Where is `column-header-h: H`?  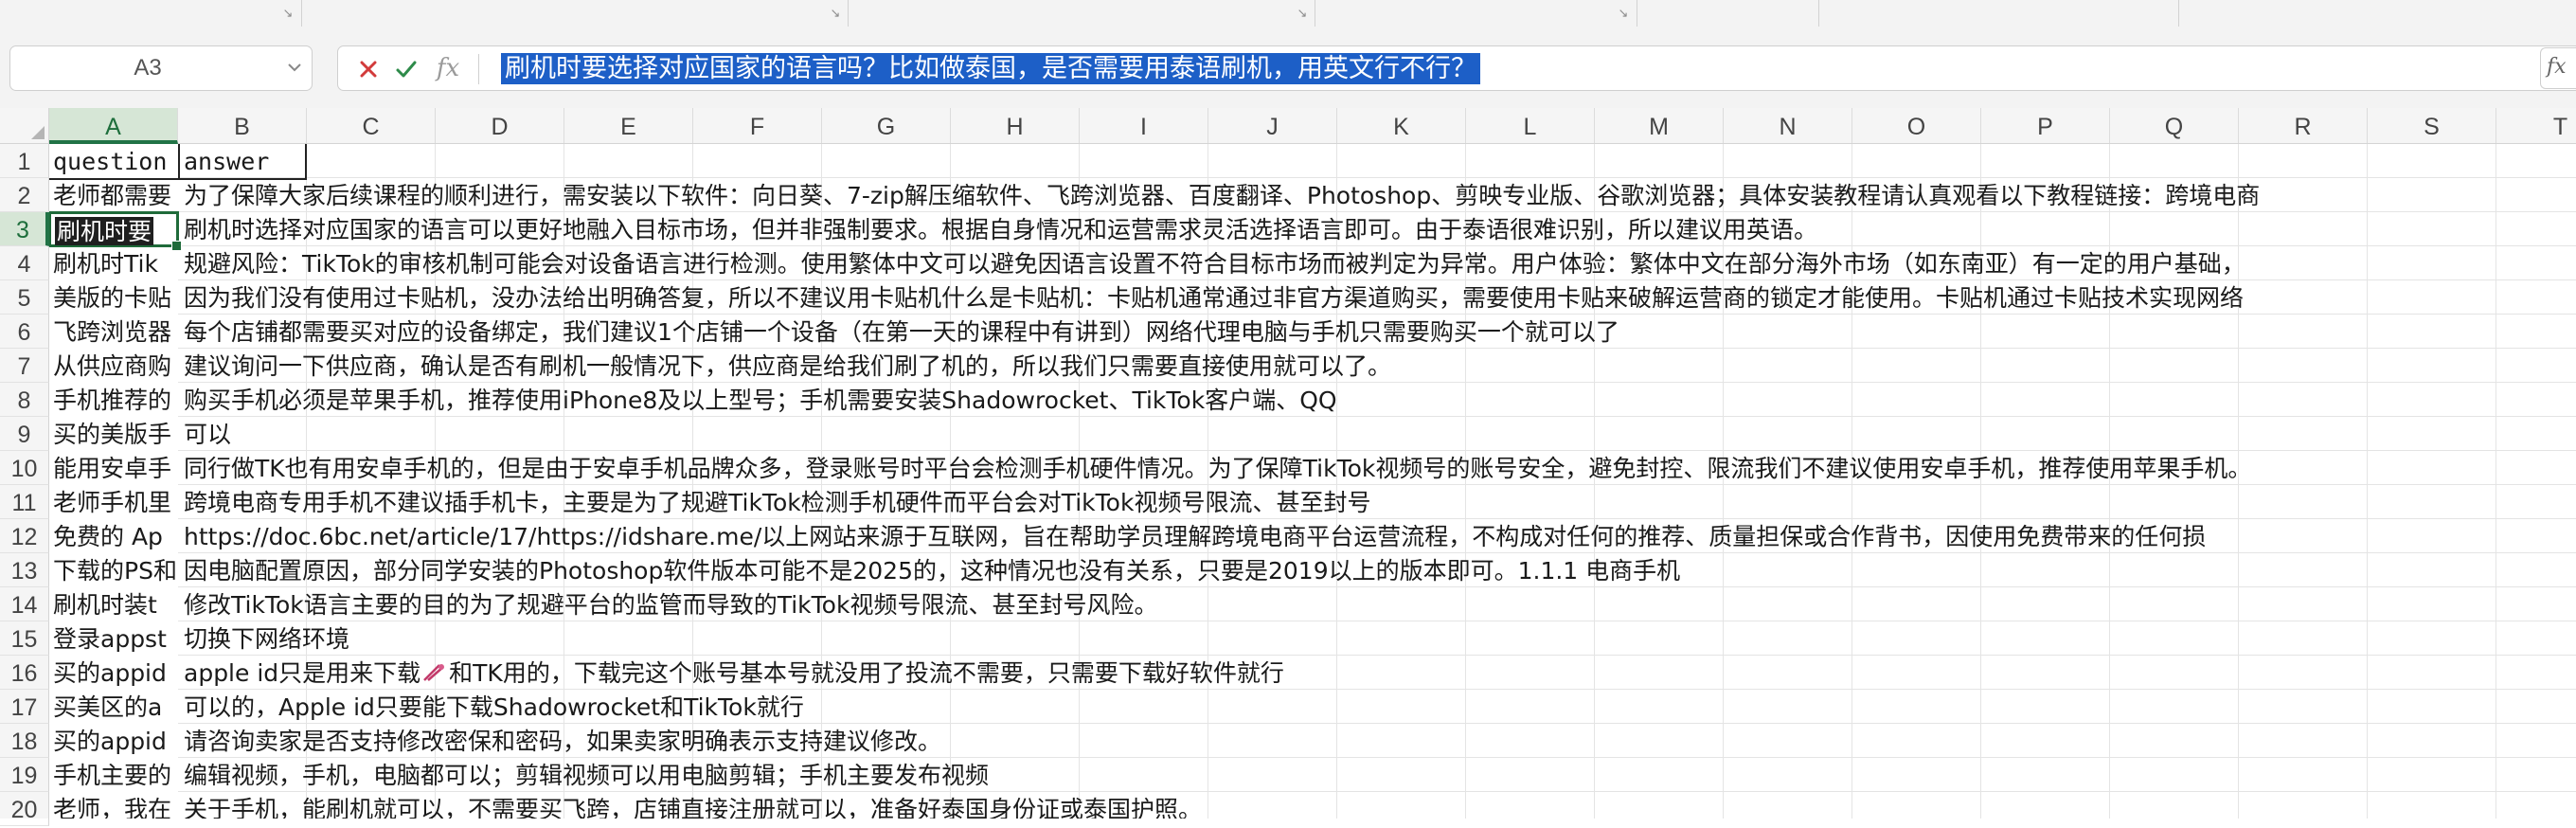 column-header-h: H is located at coordinates (1015, 125).